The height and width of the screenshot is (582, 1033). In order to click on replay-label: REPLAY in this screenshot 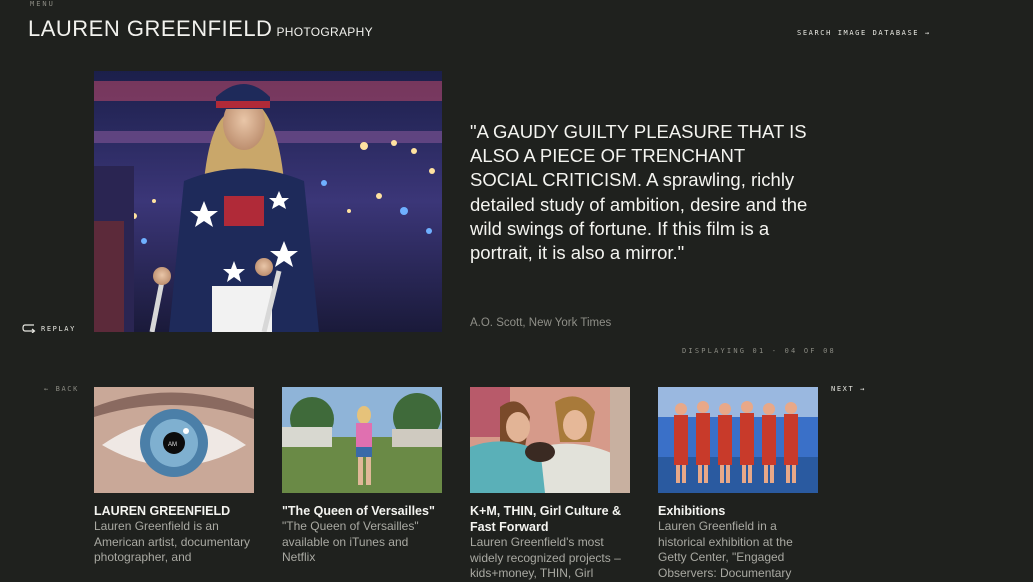, I will do `click(58, 329)`.